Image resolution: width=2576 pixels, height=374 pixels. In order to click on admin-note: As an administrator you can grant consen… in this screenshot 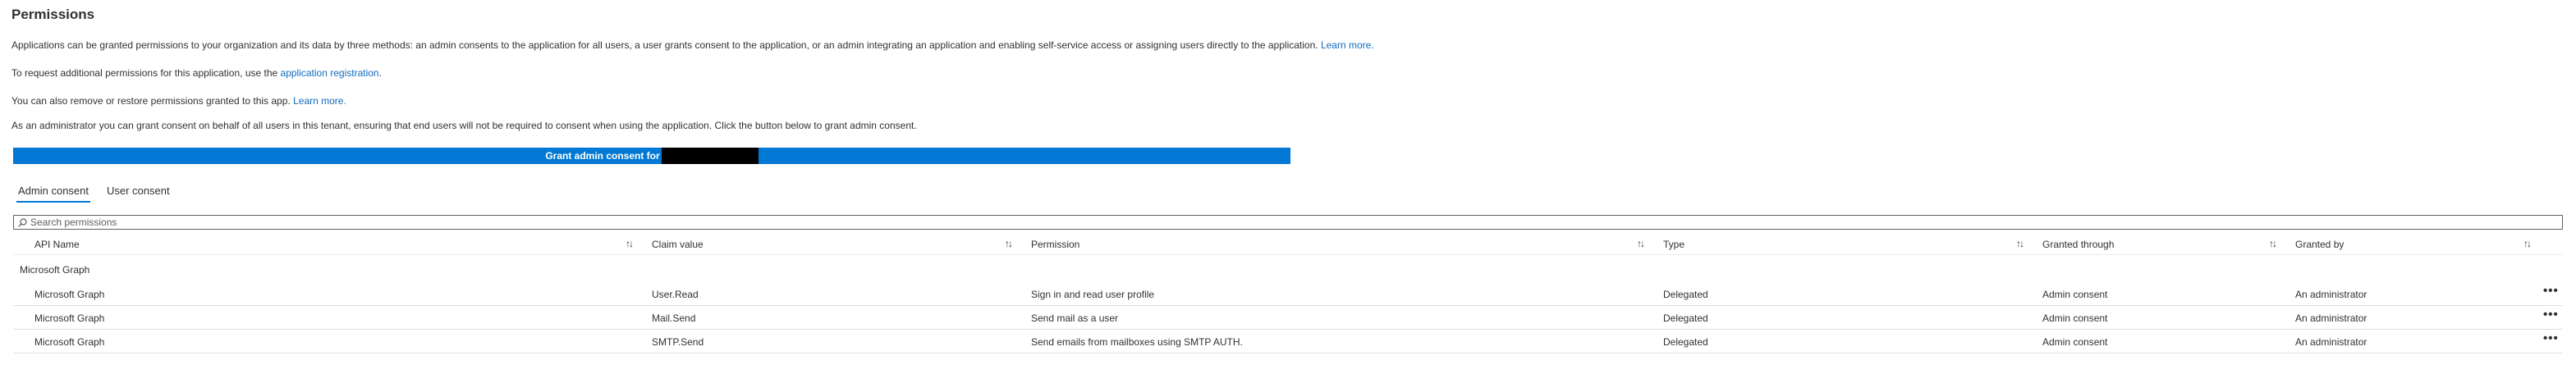, I will do `click(464, 125)`.